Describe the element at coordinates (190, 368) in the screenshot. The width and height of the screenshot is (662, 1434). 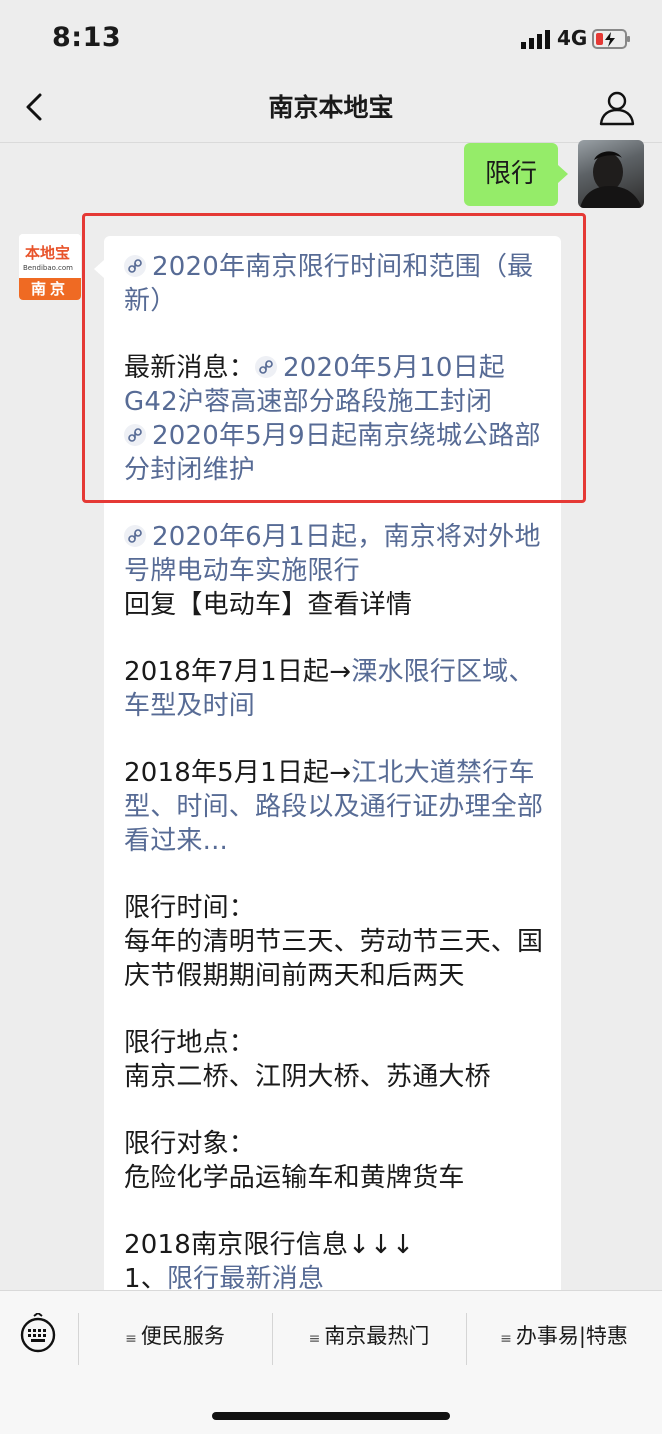
I see `latest-news-label: 最新消息：` at that location.